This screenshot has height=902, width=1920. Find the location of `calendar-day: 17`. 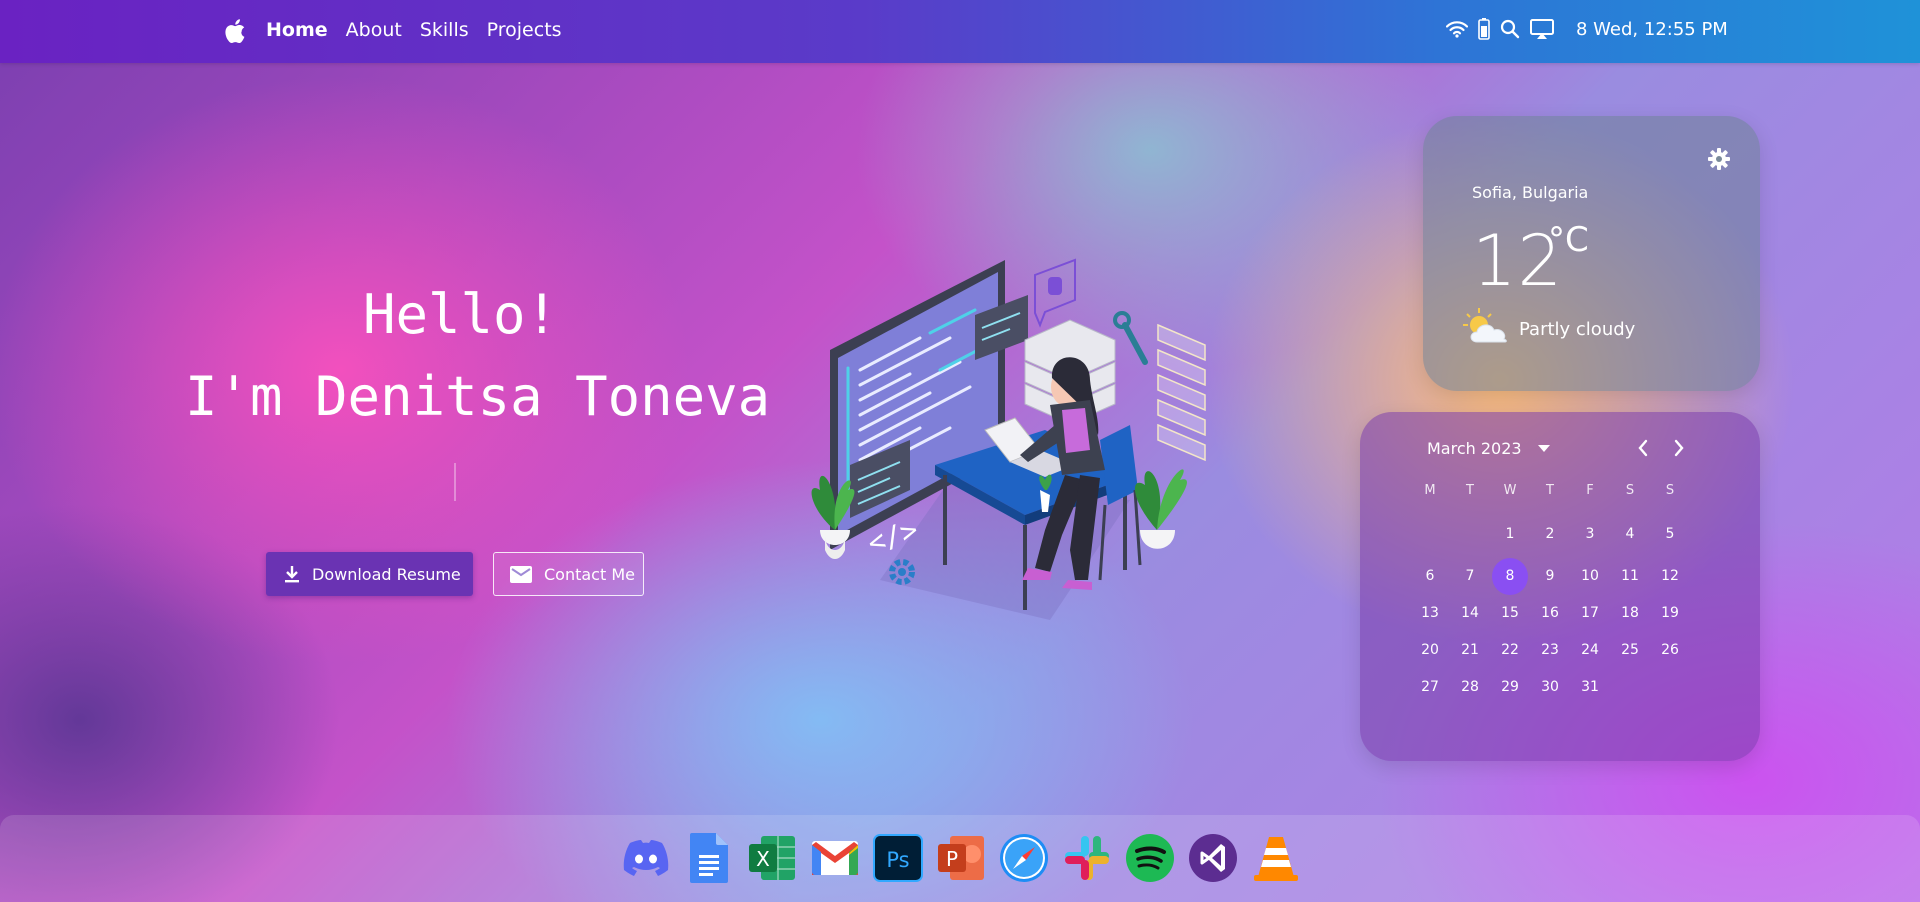

calendar-day: 17 is located at coordinates (1590, 613).